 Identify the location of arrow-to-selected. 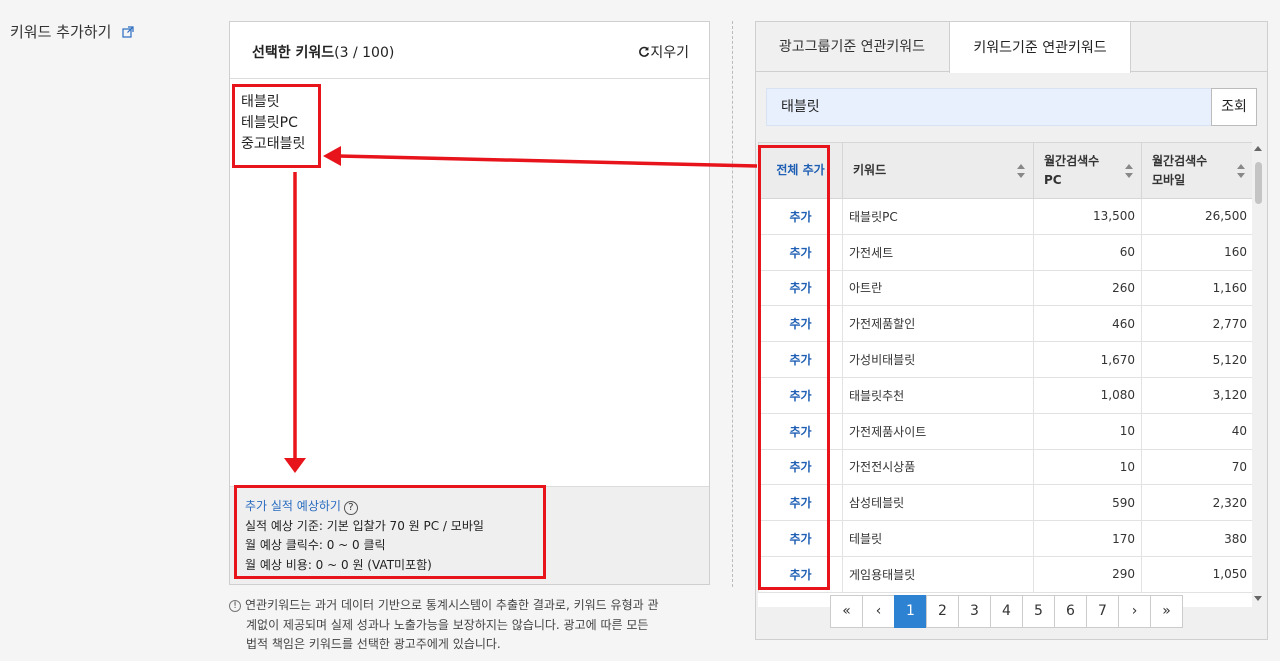
(547, 161).